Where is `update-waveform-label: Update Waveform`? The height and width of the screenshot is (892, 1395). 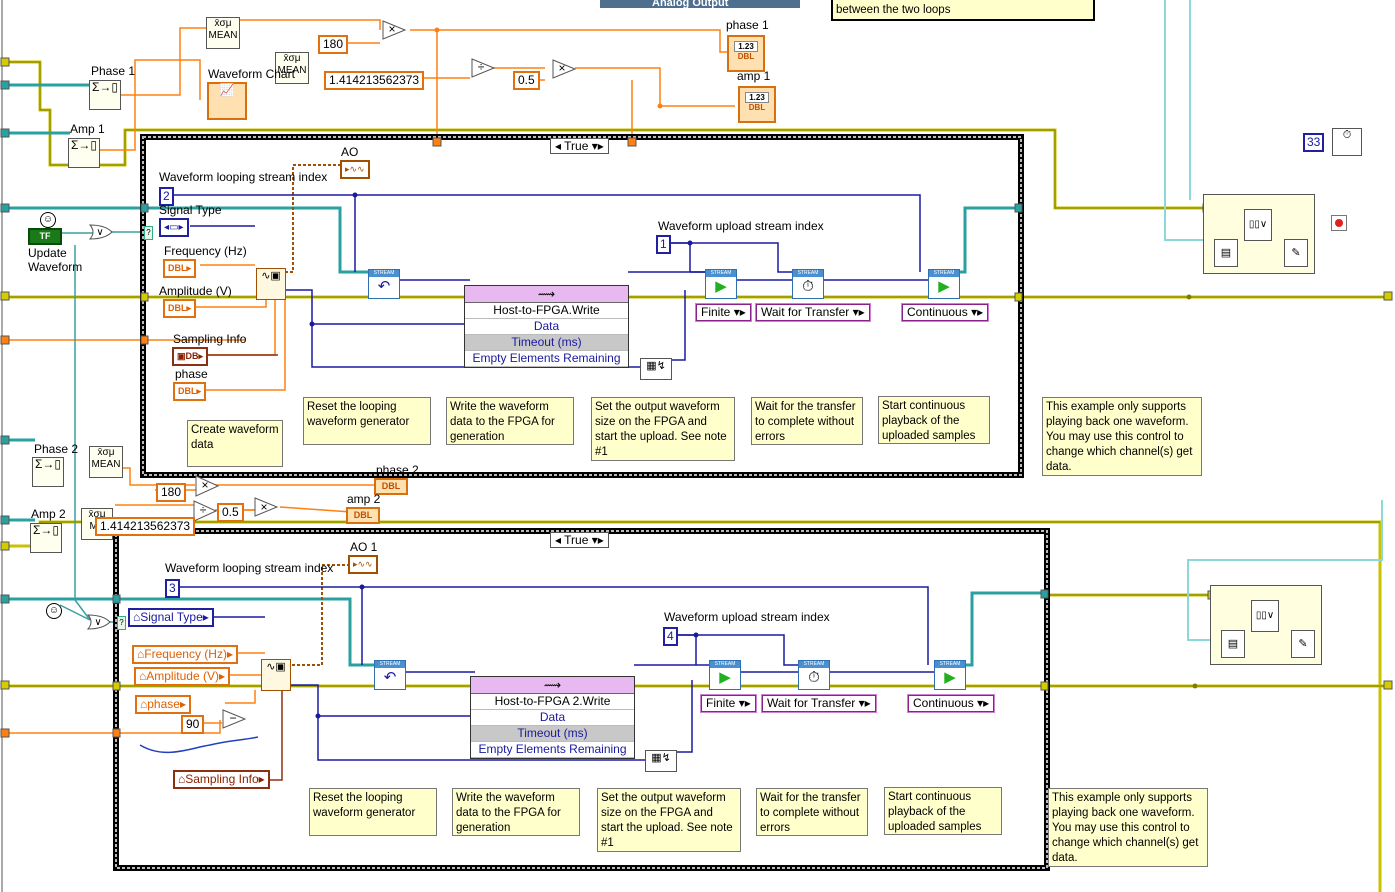
update-waveform-label: Update Waveform is located at coordinates (55, 260).